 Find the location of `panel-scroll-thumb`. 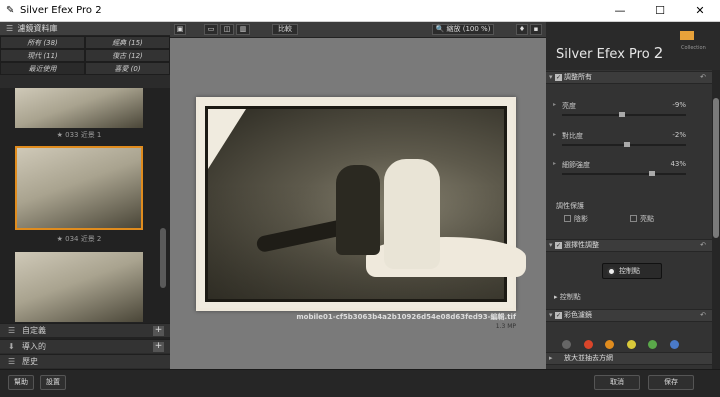

panel-scroll-thumb is located at coordinates (716, 168).